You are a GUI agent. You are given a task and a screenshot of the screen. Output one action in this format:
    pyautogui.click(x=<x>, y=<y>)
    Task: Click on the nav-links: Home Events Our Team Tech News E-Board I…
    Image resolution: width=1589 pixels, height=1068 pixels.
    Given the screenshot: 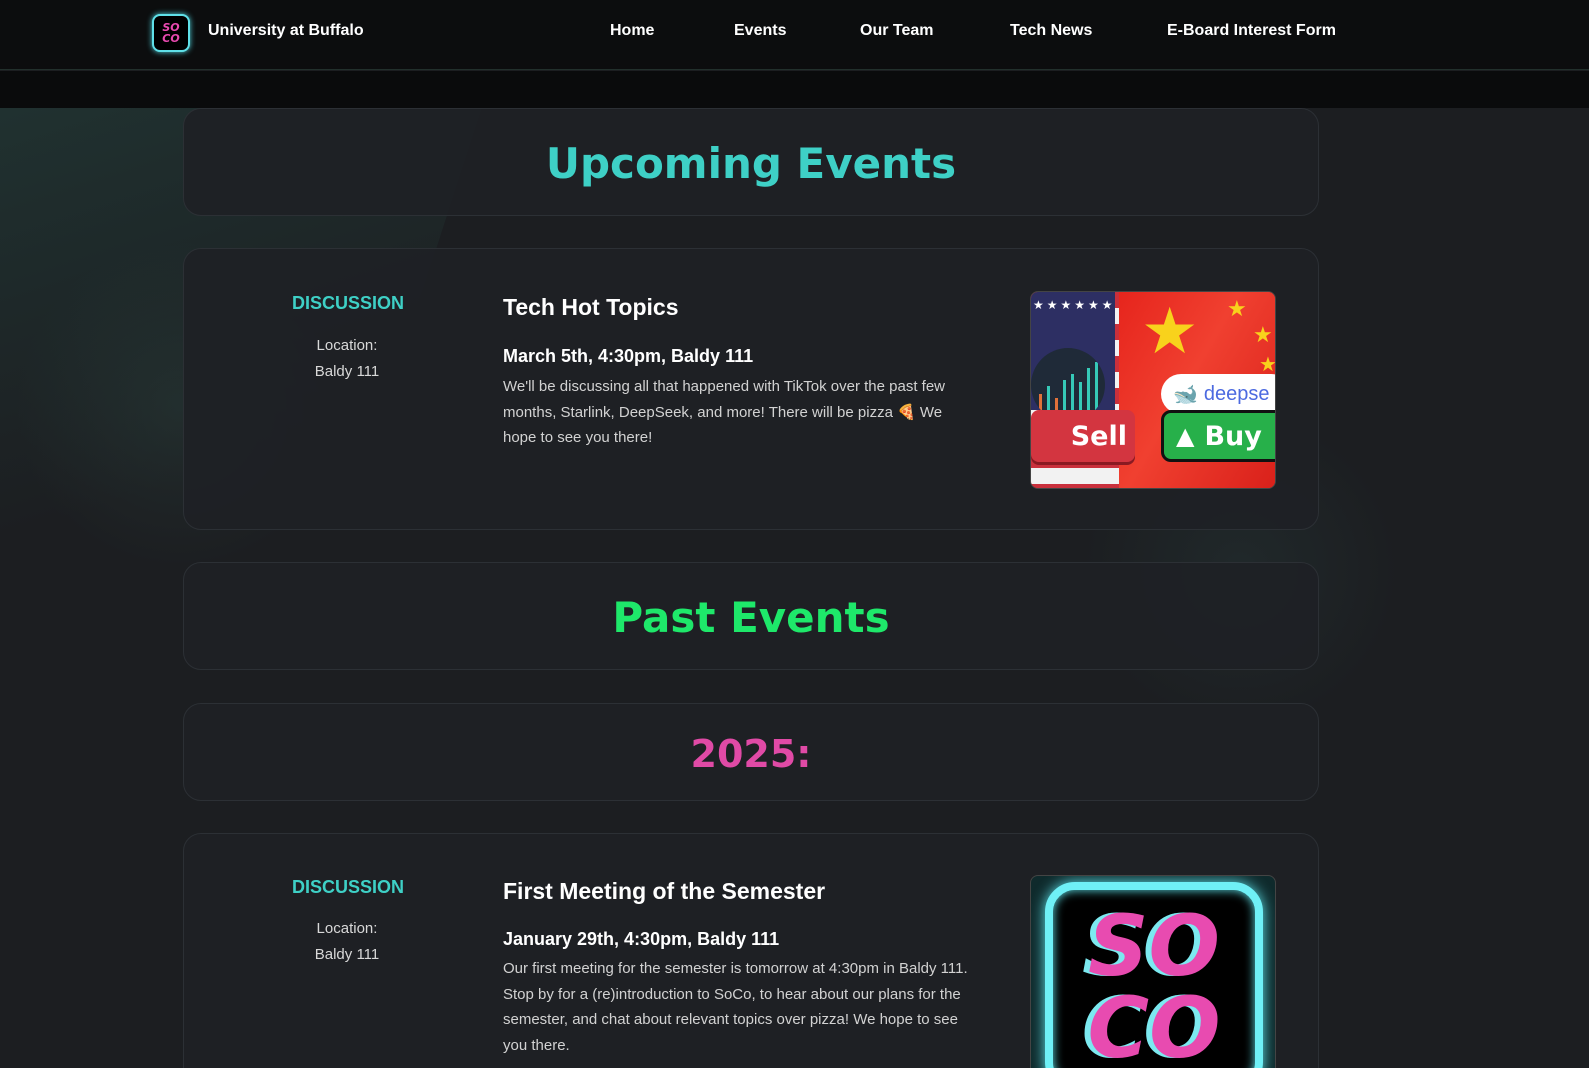 What is the action you would take?
    pyautogui.click(x=794, y=34)
    